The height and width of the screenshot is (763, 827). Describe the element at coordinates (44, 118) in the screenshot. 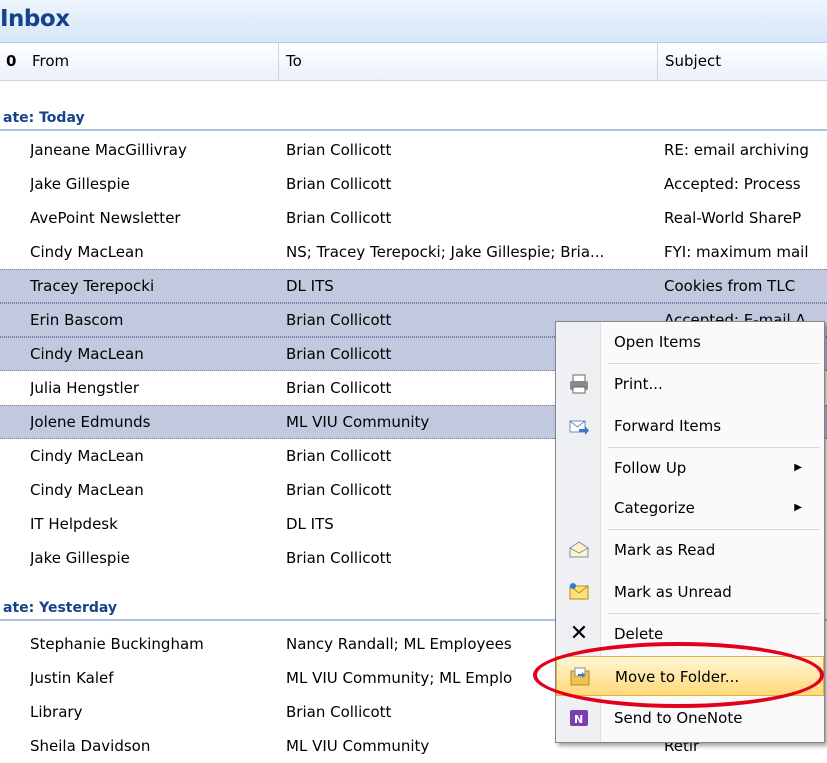

I see `group-label: ate: Today` at that location.